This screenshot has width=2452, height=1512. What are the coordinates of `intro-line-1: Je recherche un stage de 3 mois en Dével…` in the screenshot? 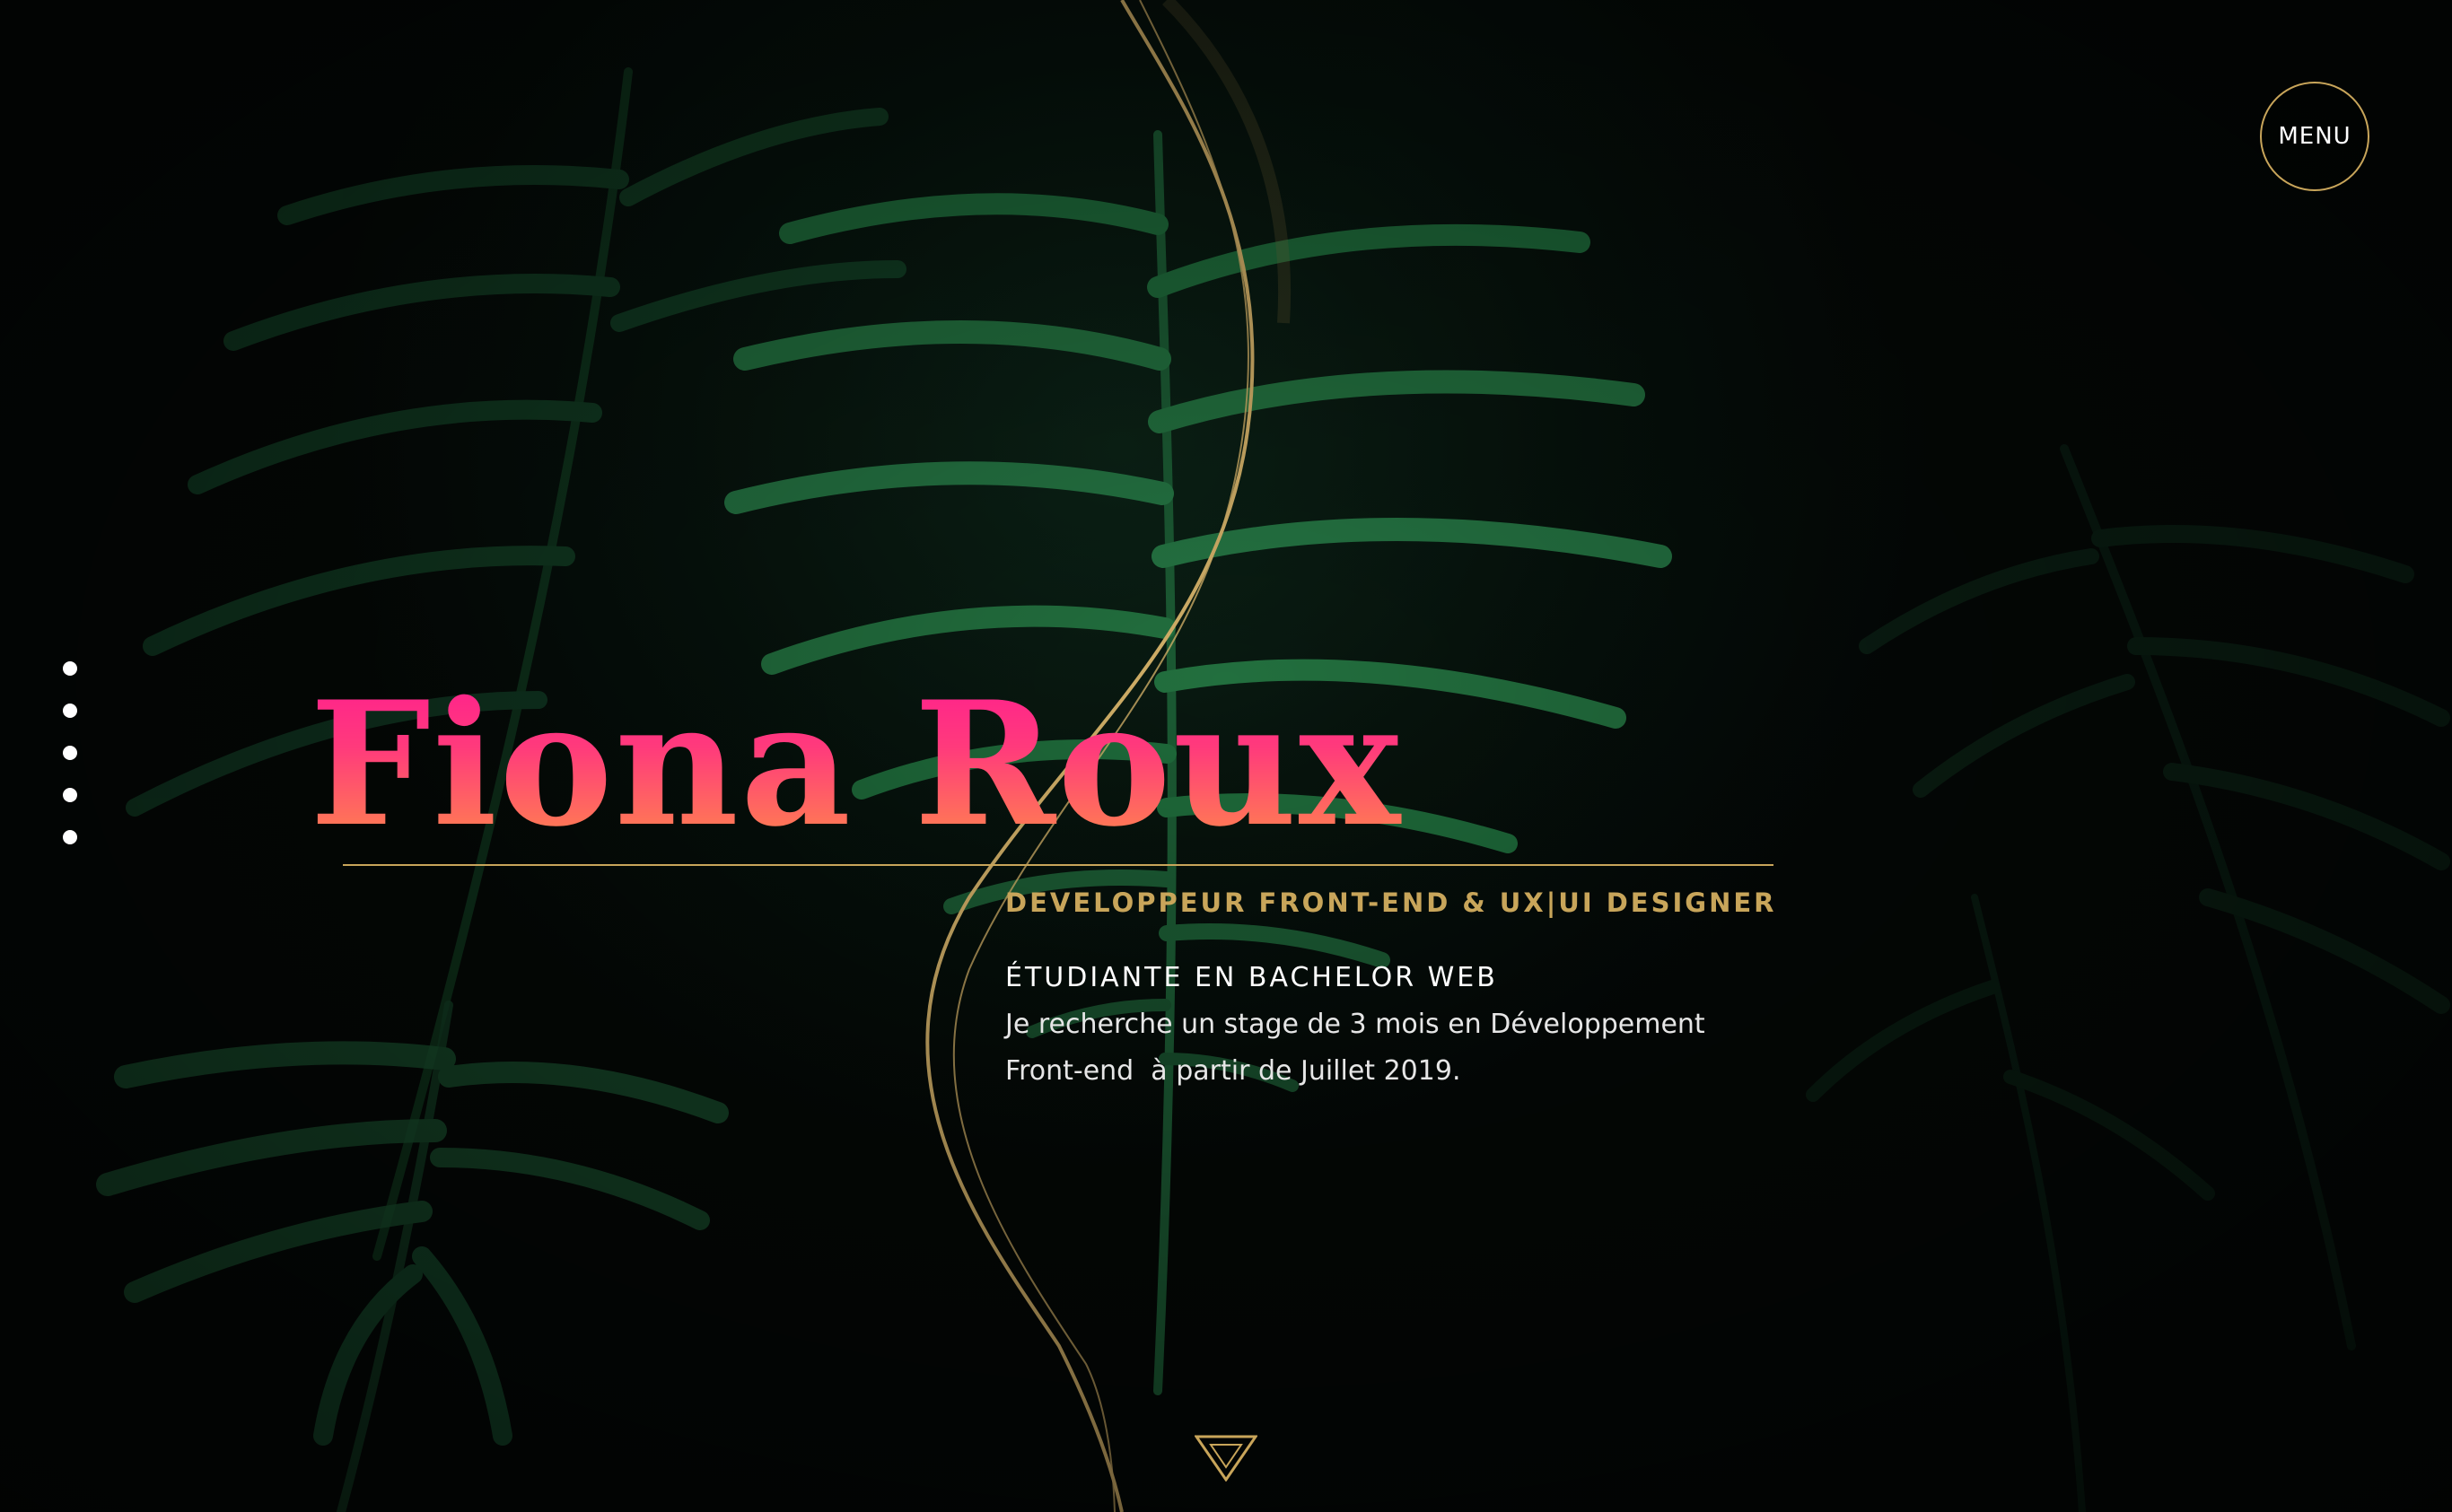 It's located at (1355, 1024).